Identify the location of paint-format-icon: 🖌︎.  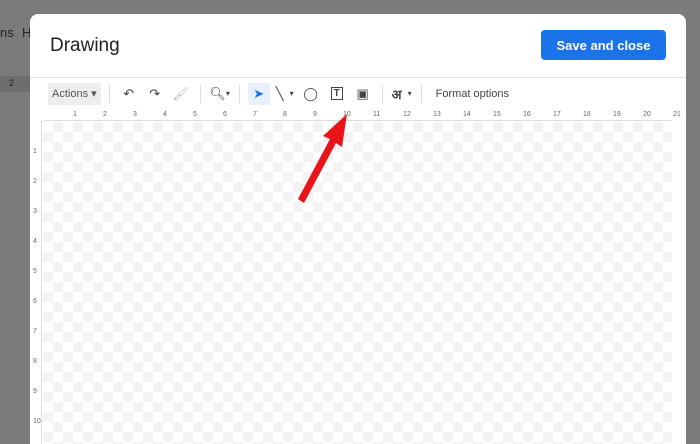
(181, 94).